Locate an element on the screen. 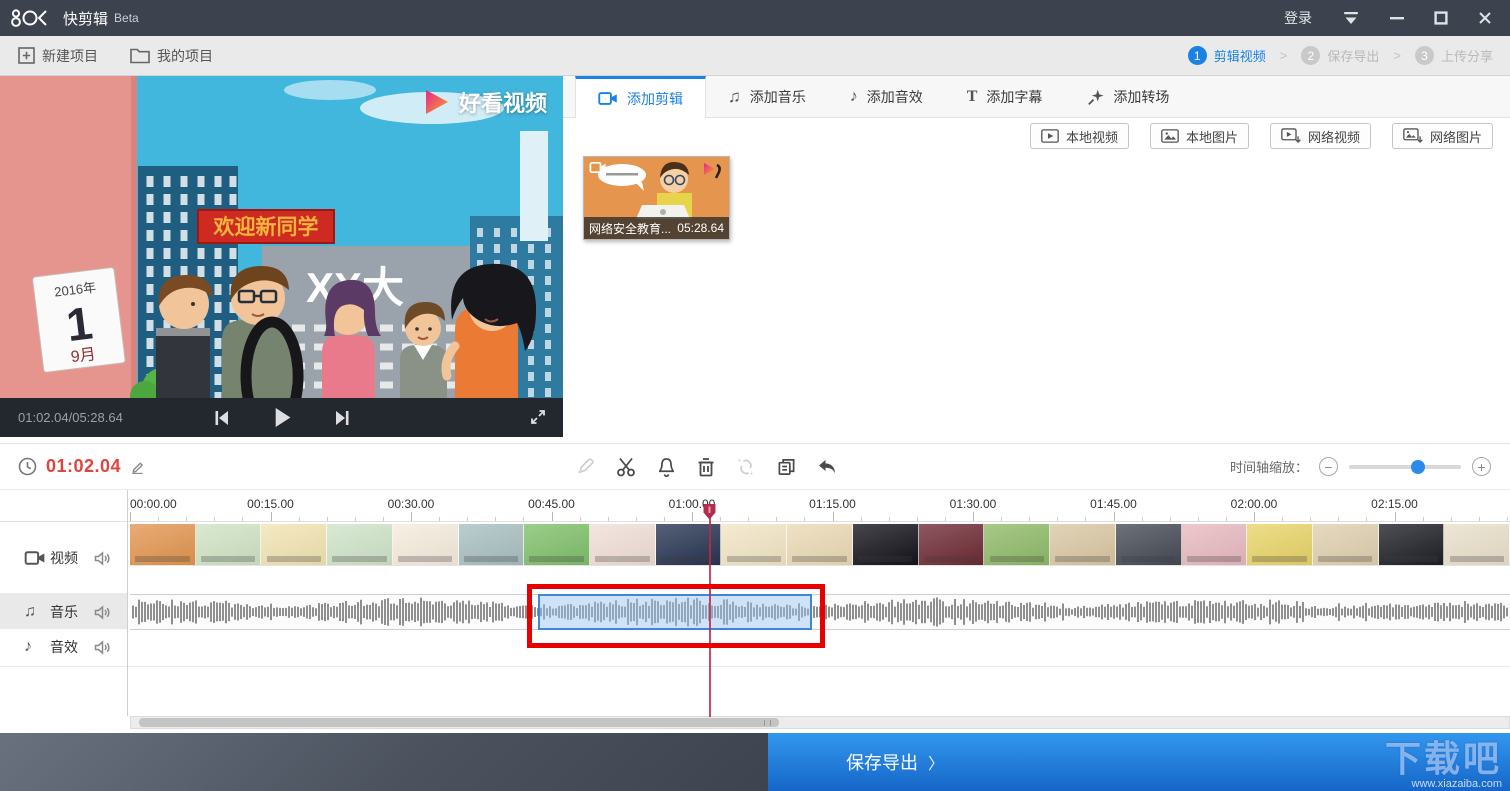 This screenshot has width=1510, height=791. step-number-badge: 2 is located at coordinates (1311, 55).